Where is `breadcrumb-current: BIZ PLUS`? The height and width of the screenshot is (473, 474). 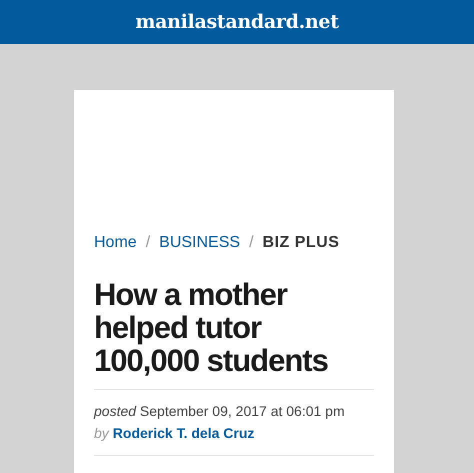
breadcrumb-current: BIZ PLUS is located at coordinates (301, 243).